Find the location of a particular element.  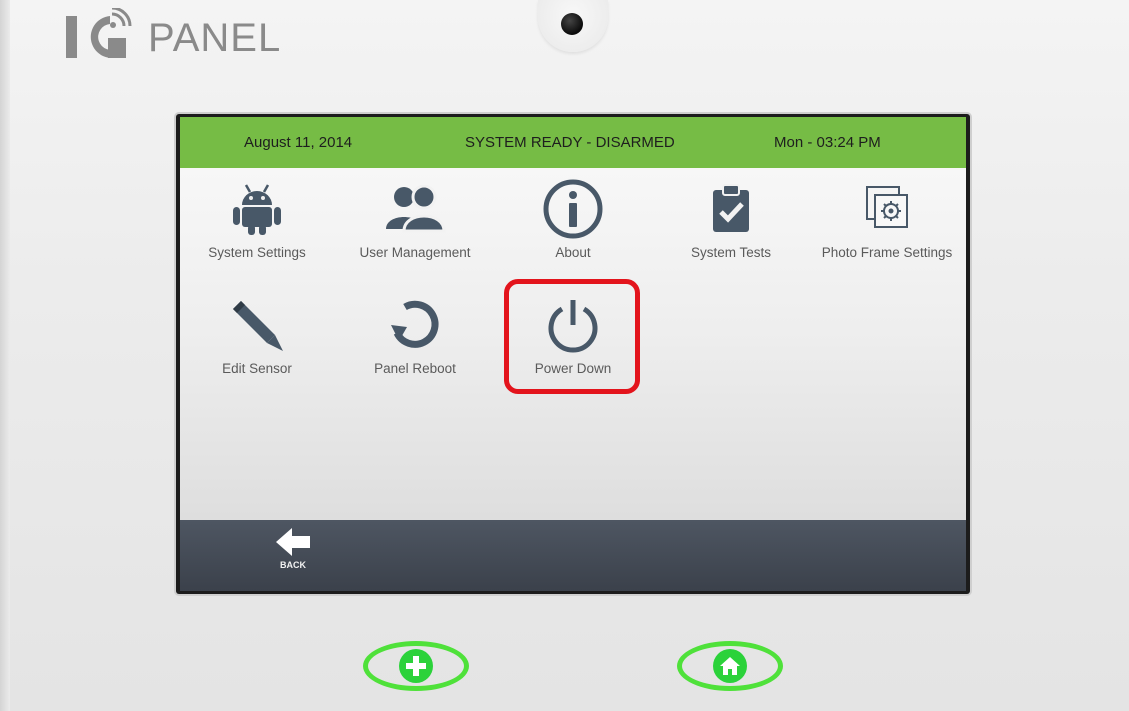

tile-label: System Settings is located at coordinates (257, 252).